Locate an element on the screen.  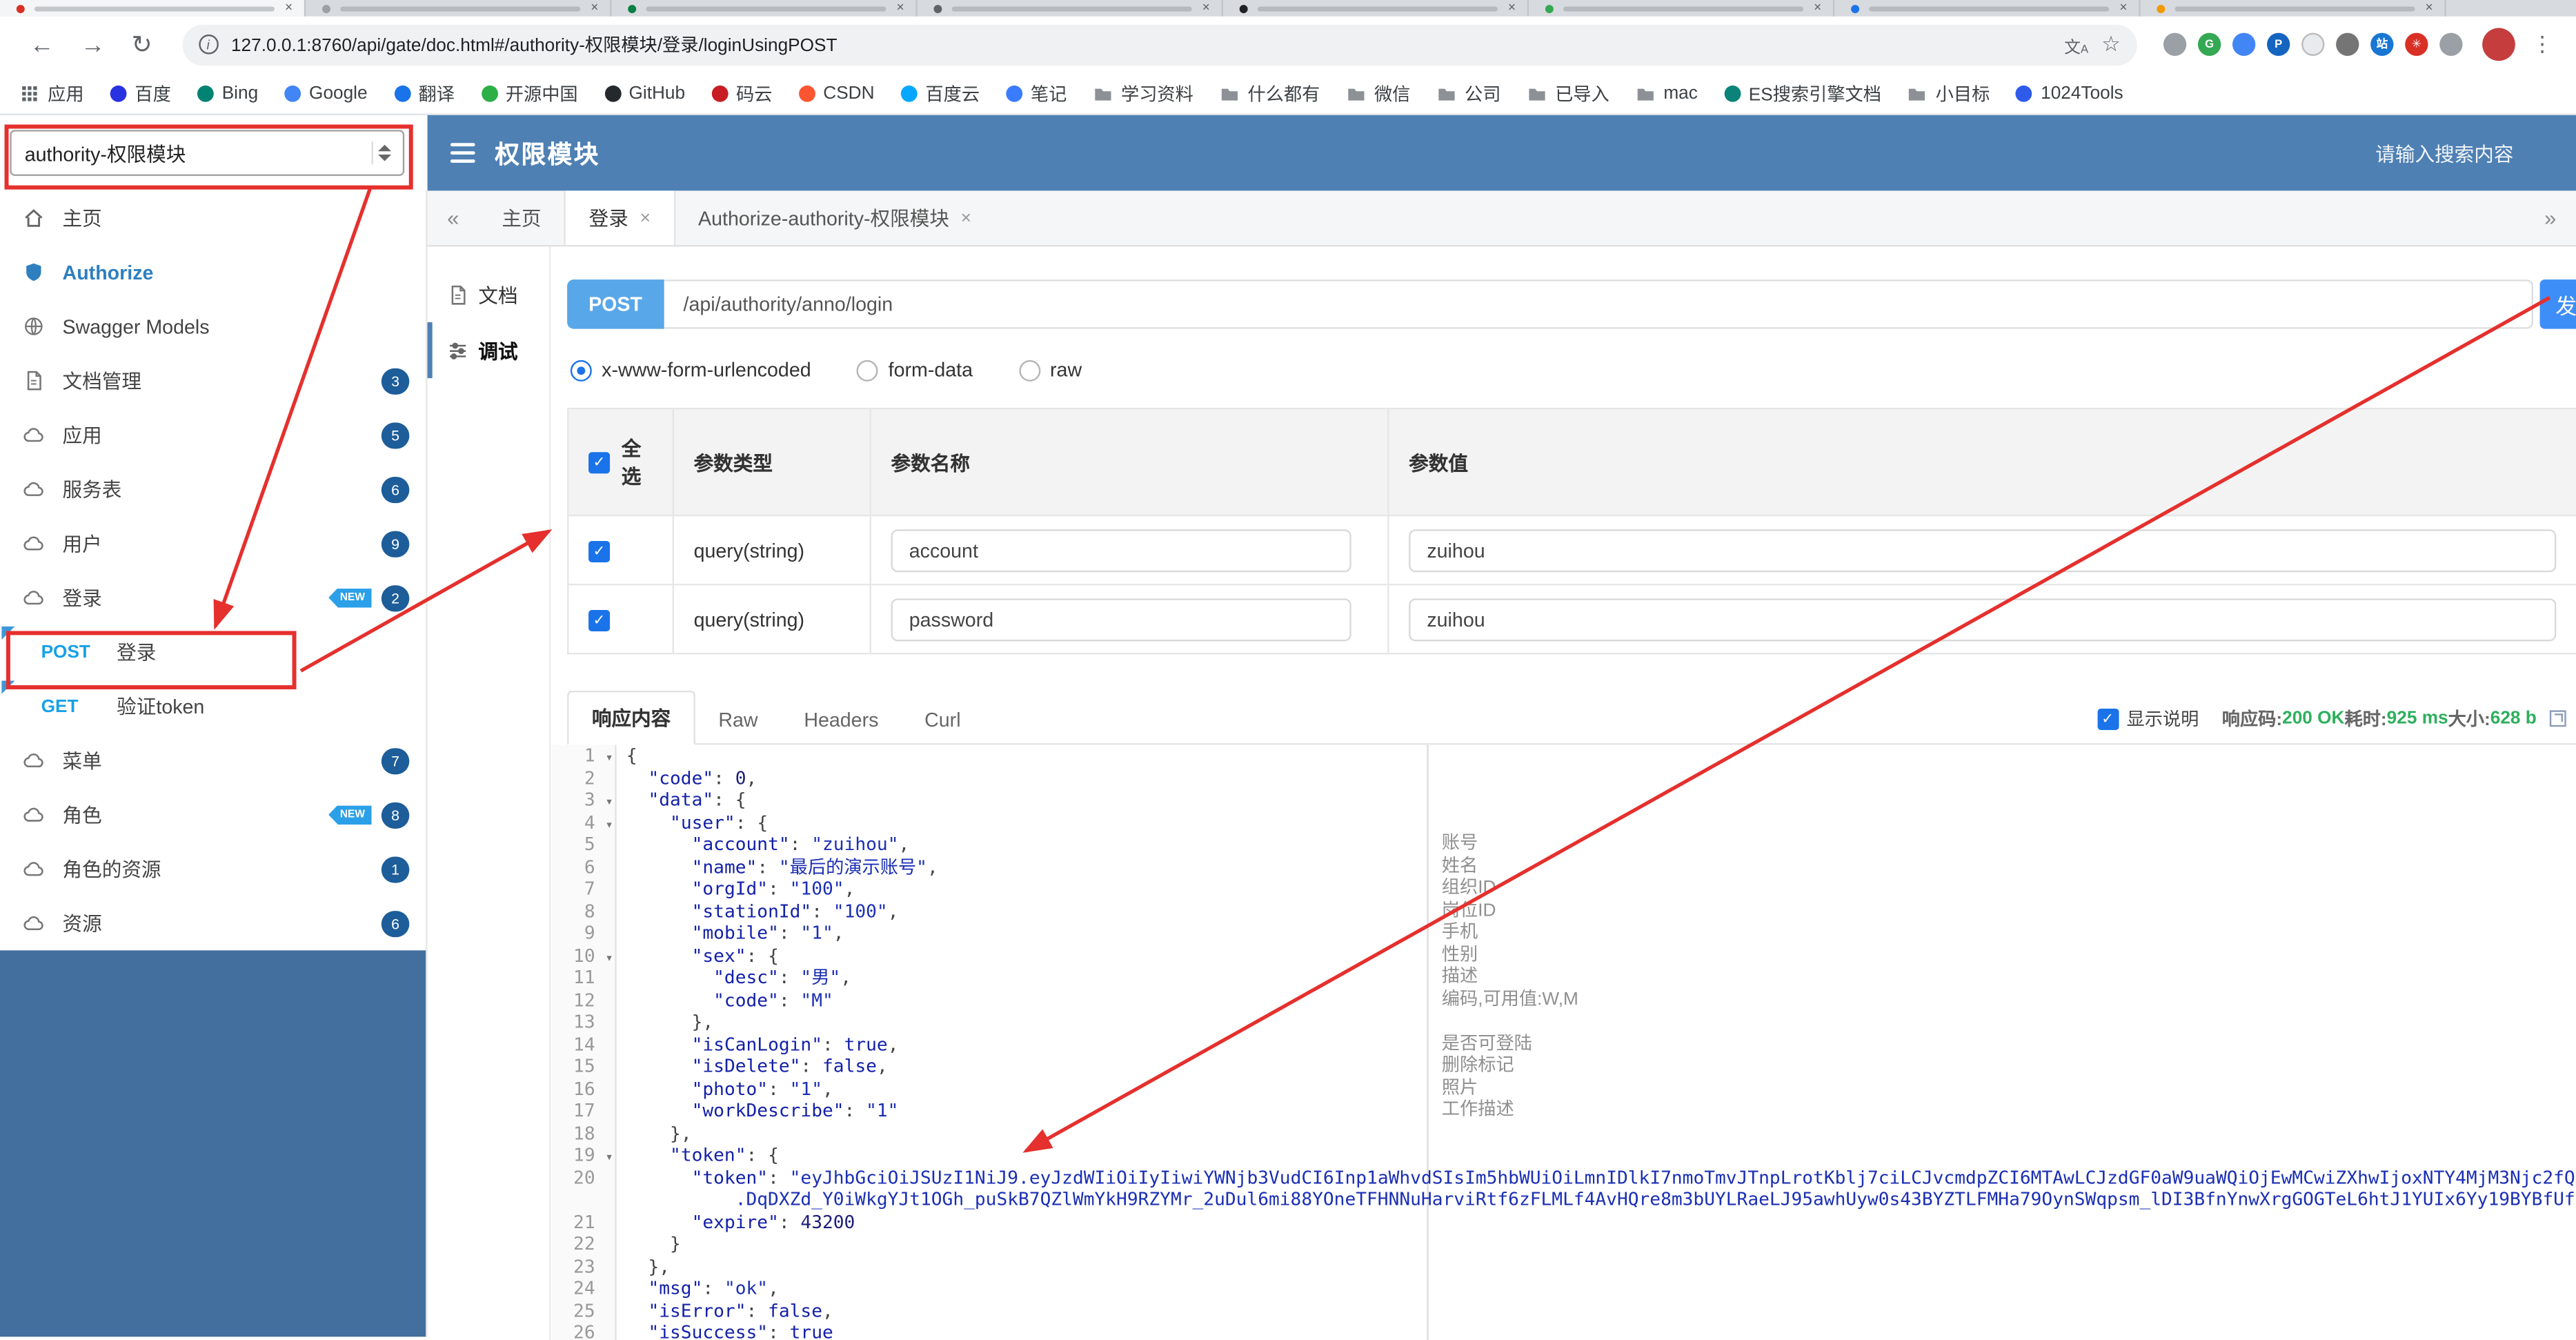
sidebar-item: 服务表 6 is located at coordinates (213, 489).